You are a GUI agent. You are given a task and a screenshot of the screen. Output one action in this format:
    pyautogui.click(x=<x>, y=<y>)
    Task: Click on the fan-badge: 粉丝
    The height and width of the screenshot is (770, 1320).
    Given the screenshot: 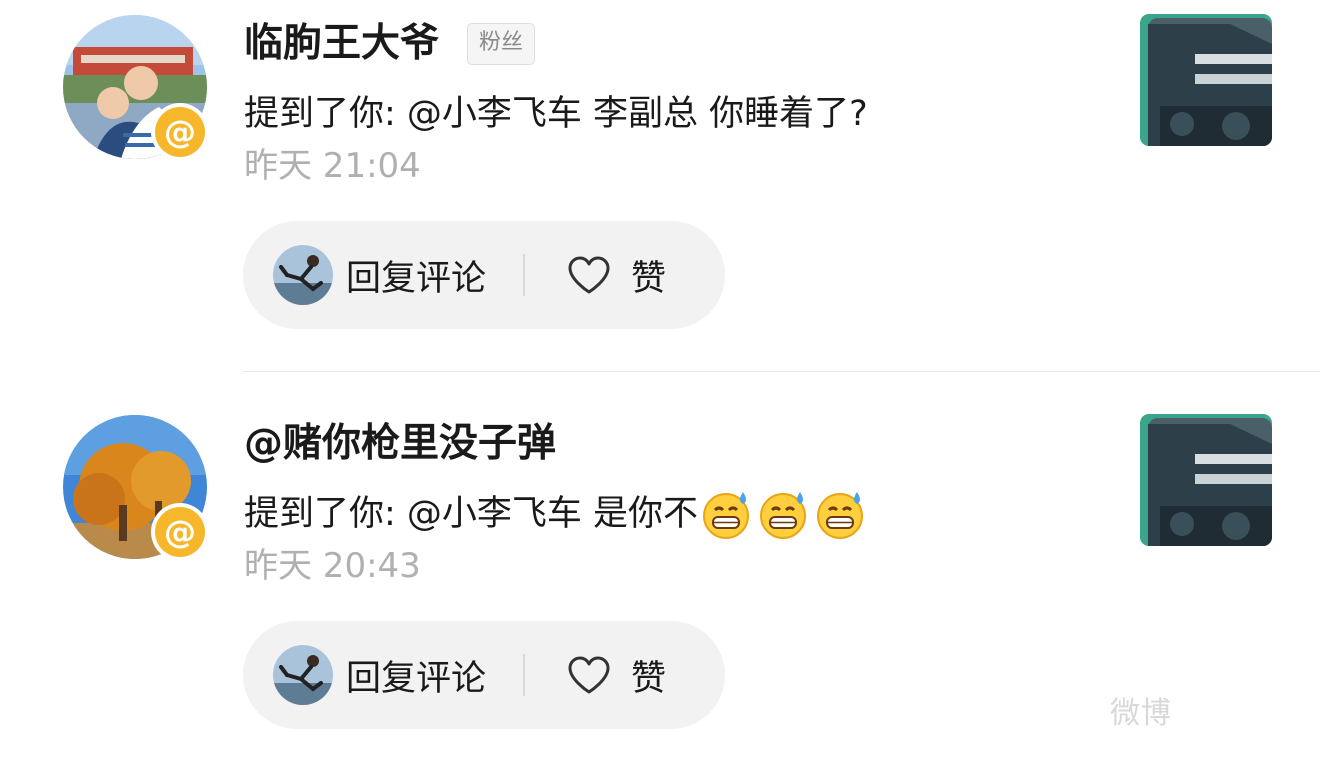 What is the action you would take?
    pyautogui.click(x=501, y=44)
    